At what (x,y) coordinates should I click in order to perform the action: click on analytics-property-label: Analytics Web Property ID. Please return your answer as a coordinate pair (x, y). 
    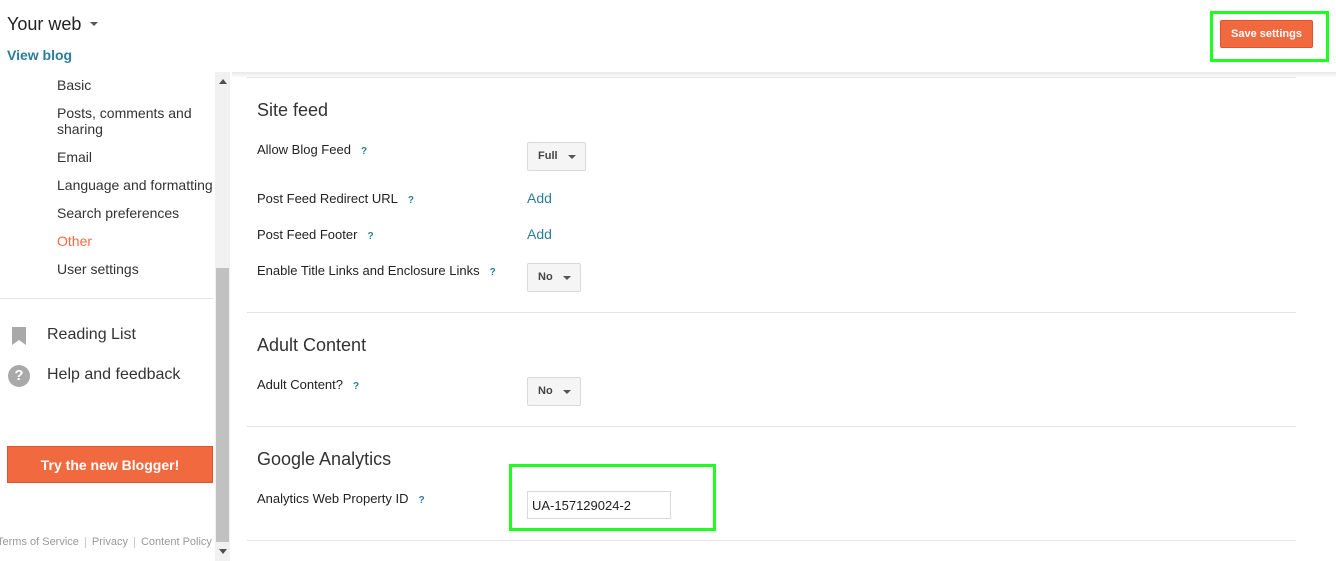
    Looking at the image, I should click on (333, 498).